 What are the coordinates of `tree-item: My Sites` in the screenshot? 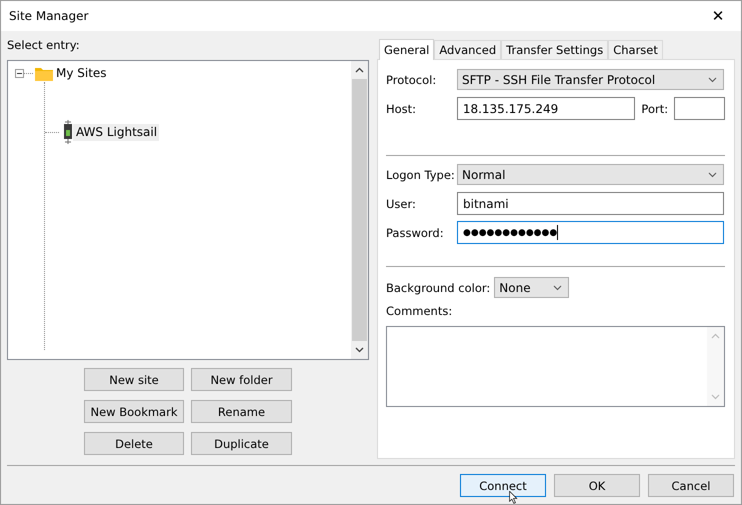 It's located at (81, 73).